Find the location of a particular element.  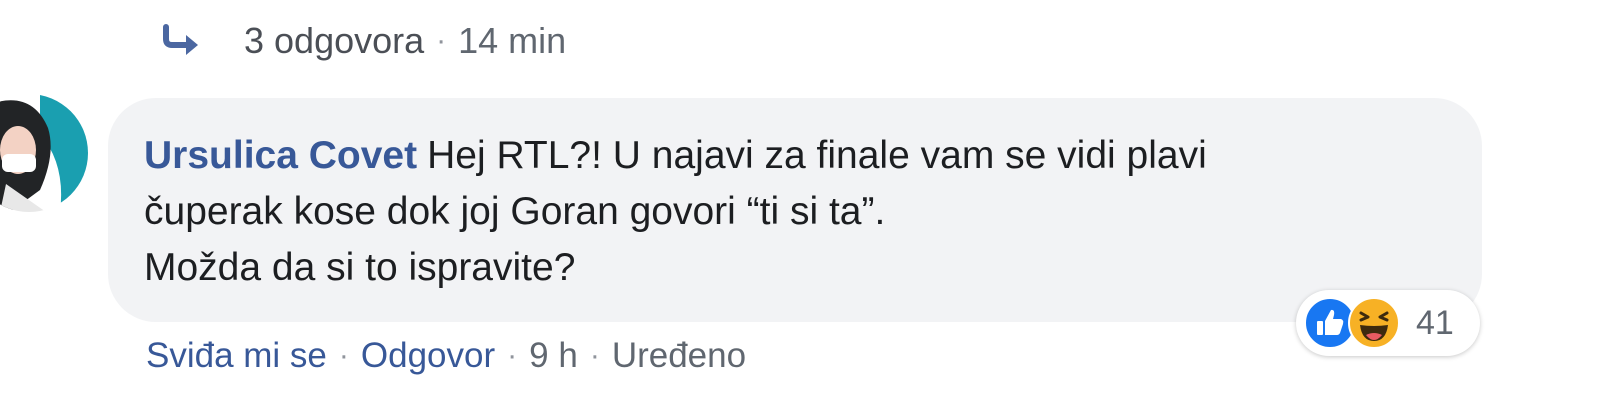

view-replies-link: 3 odgovora · 14 min is located at coordinates (363, 41).